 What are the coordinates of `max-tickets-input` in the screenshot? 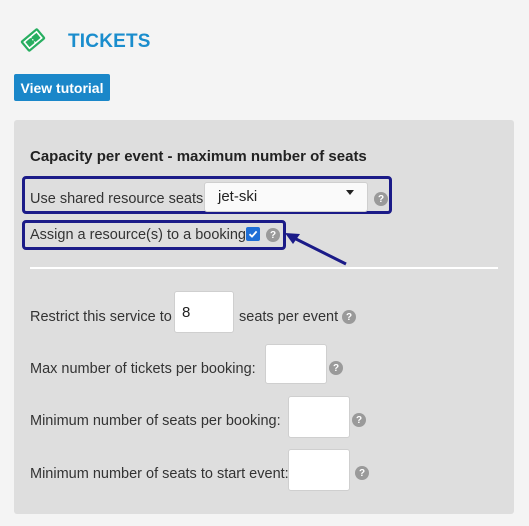 It's located at (296, 364).